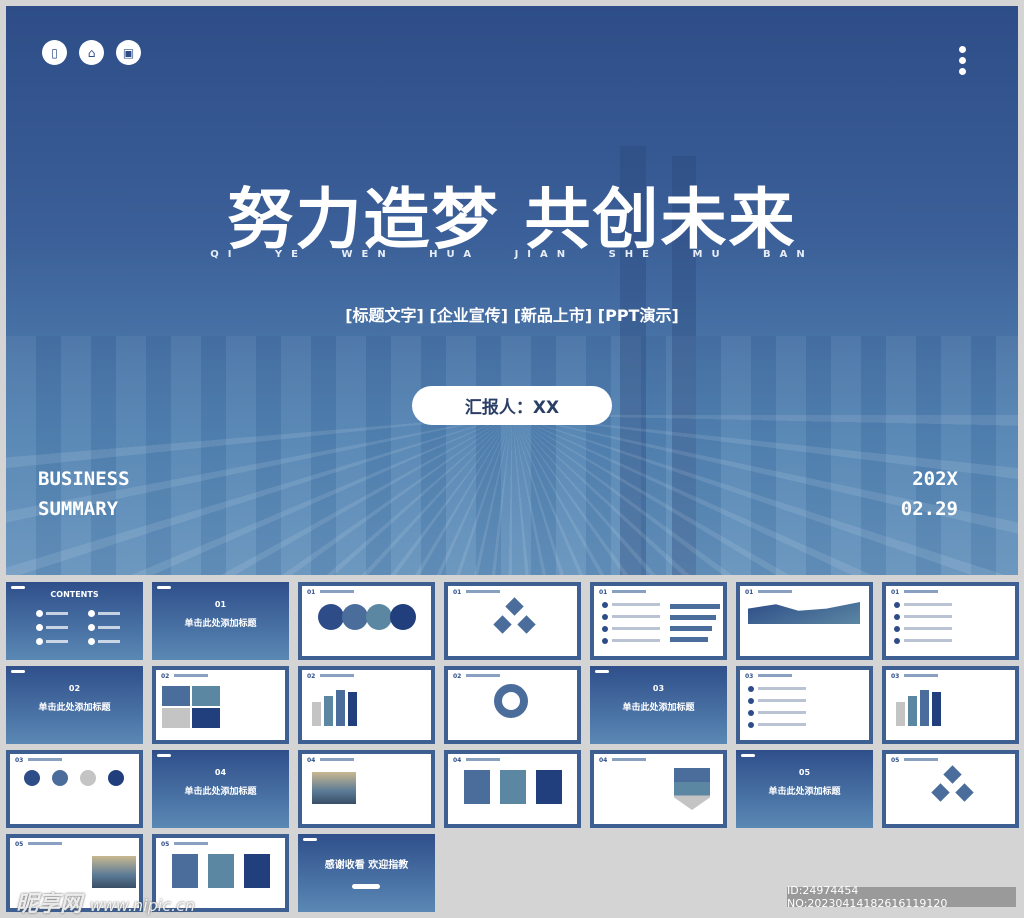  Describe the element at coordinates (512, 219) in the screenshot. I see `cover-title: 努力造梦 共创未来` at that location.